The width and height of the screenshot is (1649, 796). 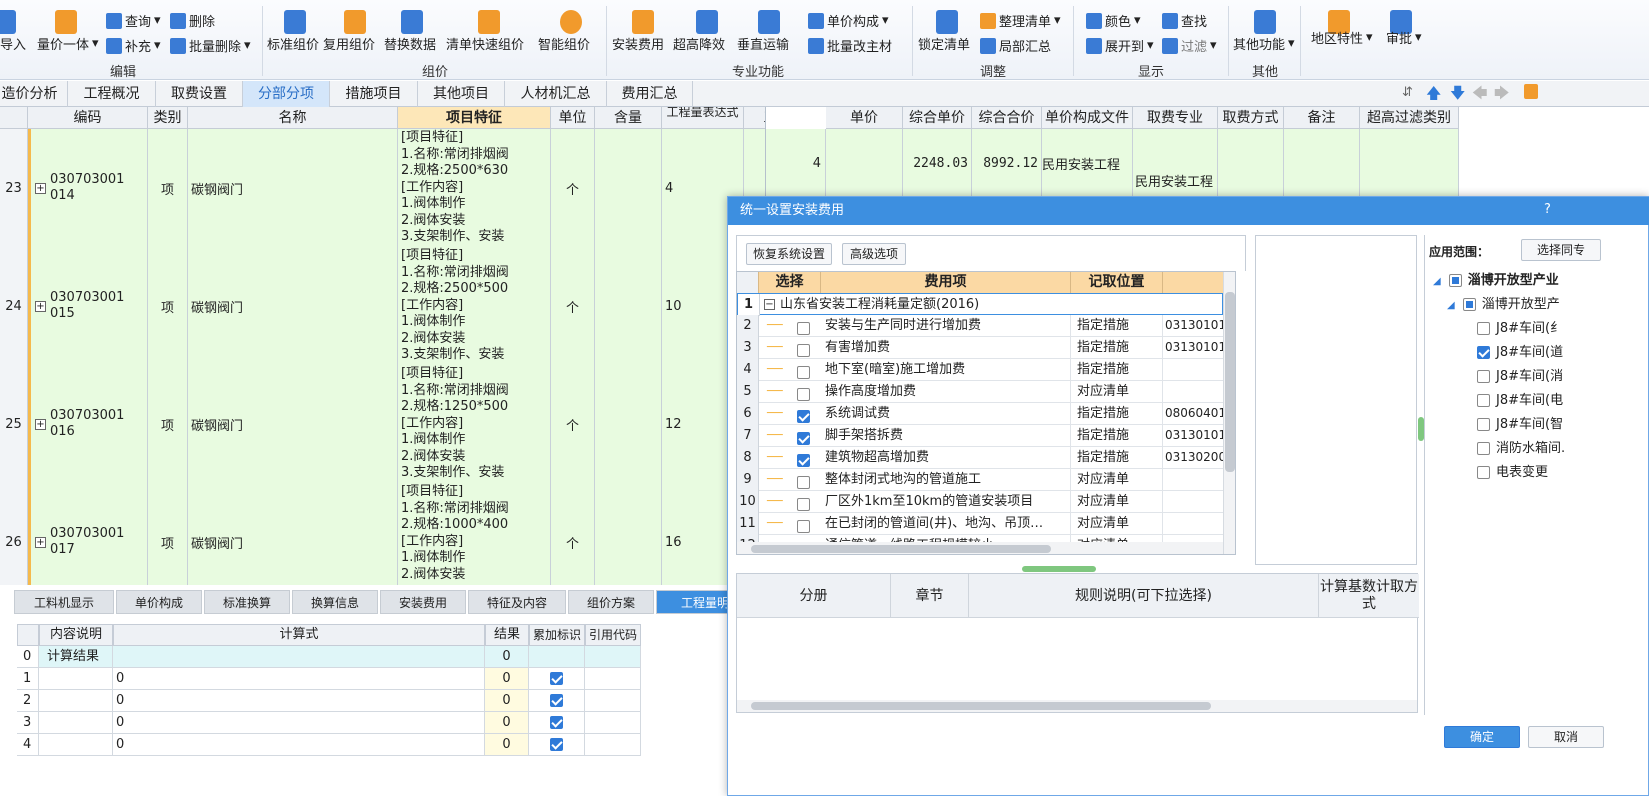 What do you see at coordinates (485, 43) in the screenshot?
I see `quick-price-button: 清单快速组价` at bounding box center [485, 43].